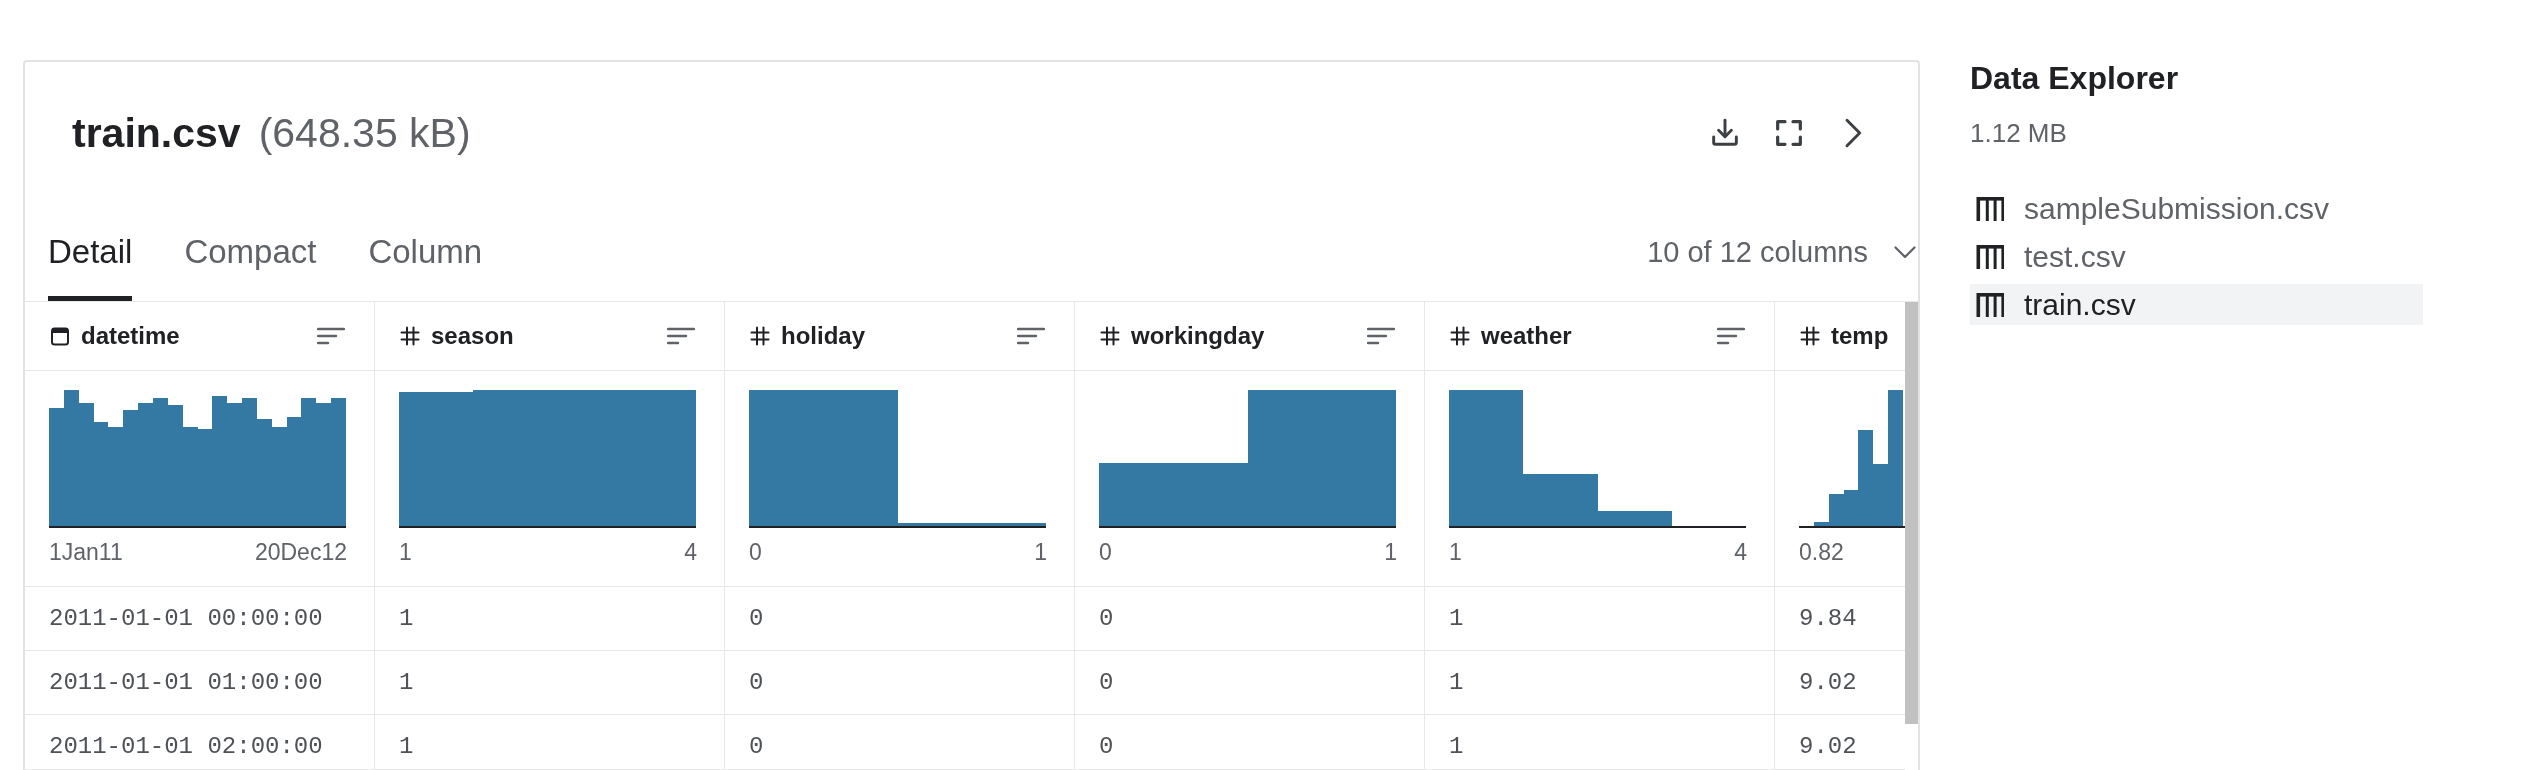 The image size is (2522, 770). I want to click on tab: Compact, so click(250, 266).